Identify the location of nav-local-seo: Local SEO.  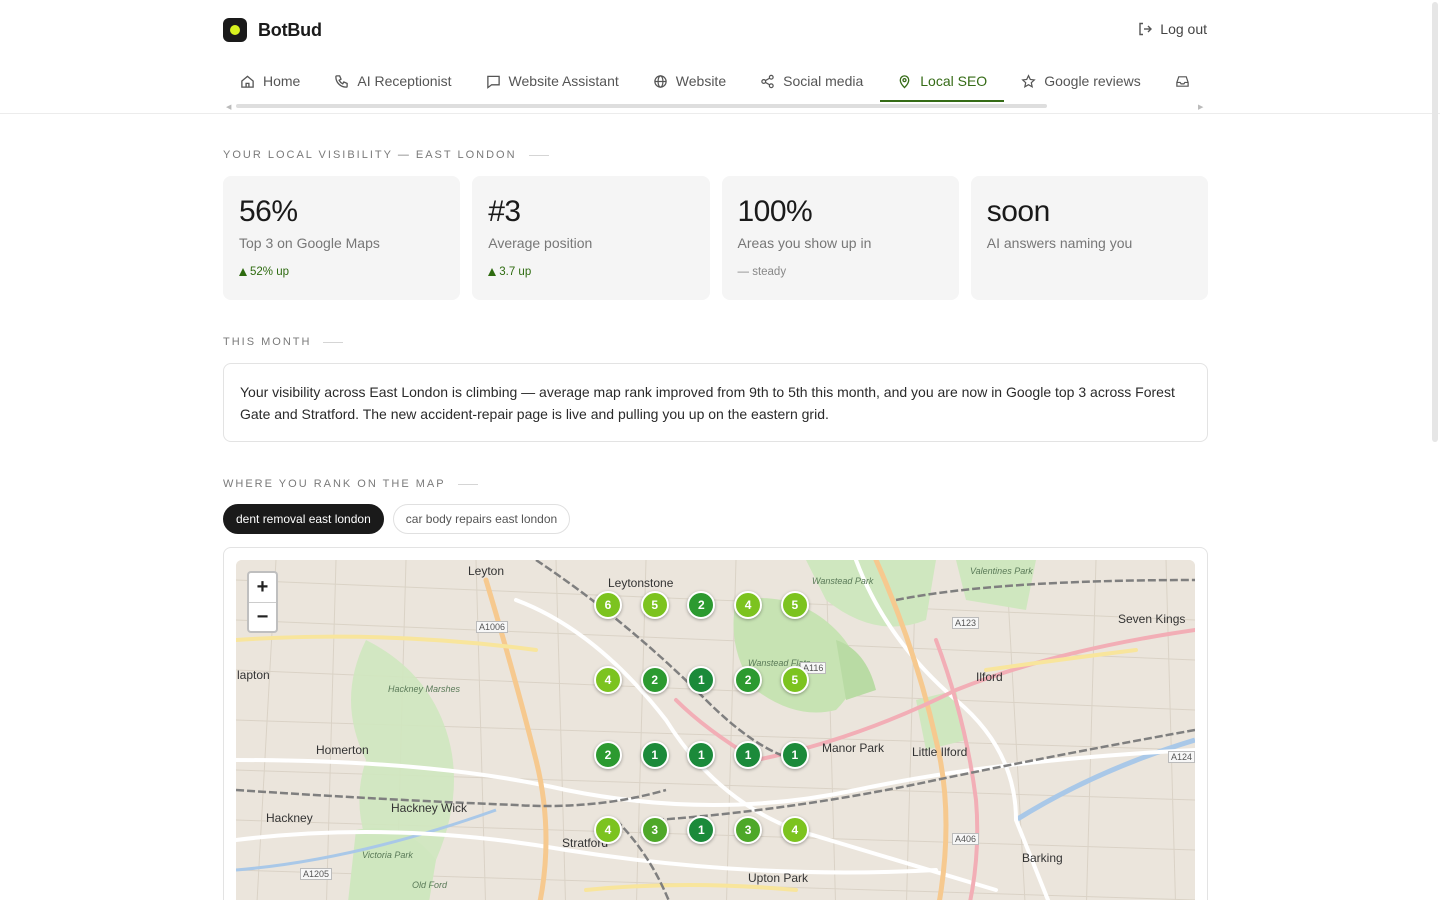
(942, 82).